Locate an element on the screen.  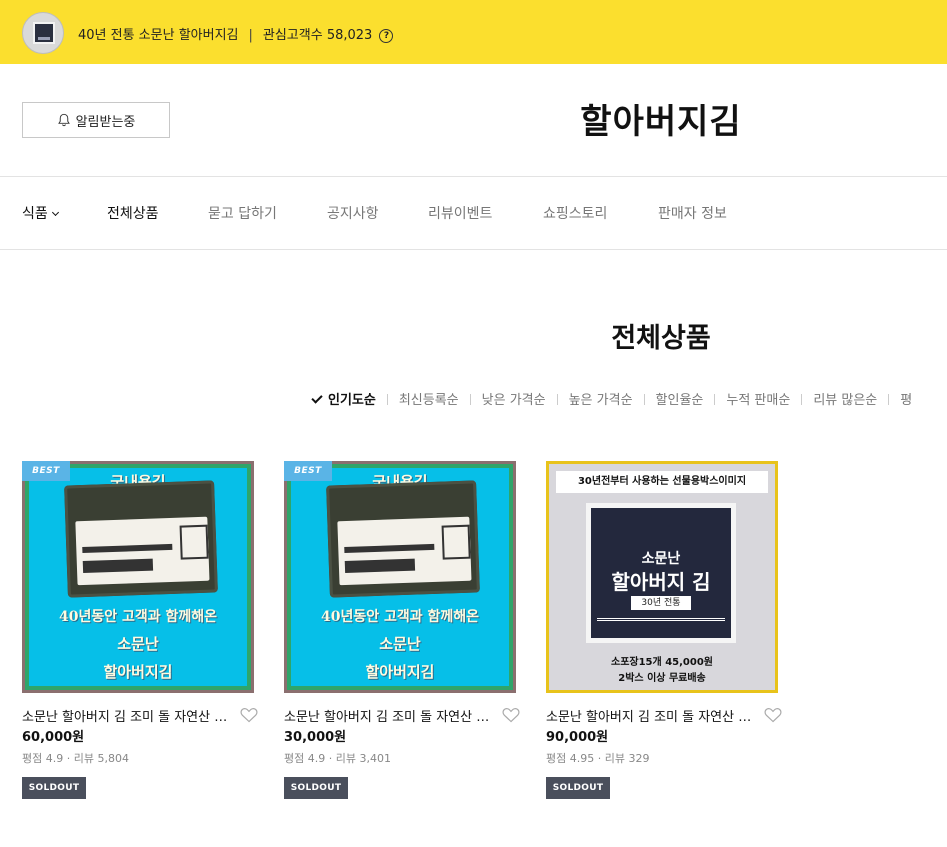
section-title: 전체상품 is located at coordinates (661, 338).